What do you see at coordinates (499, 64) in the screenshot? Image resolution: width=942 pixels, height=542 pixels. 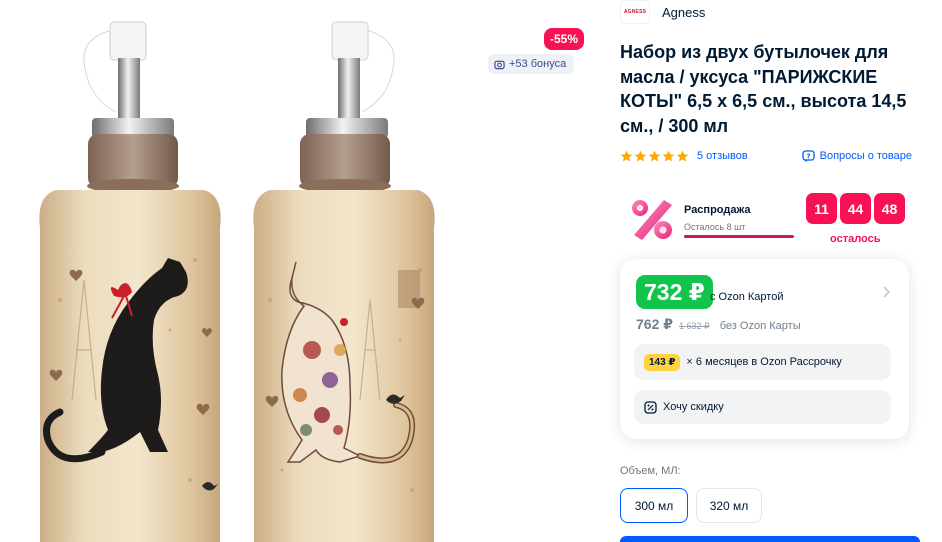 I see `camera-icon` at bounding box center [499, 64].